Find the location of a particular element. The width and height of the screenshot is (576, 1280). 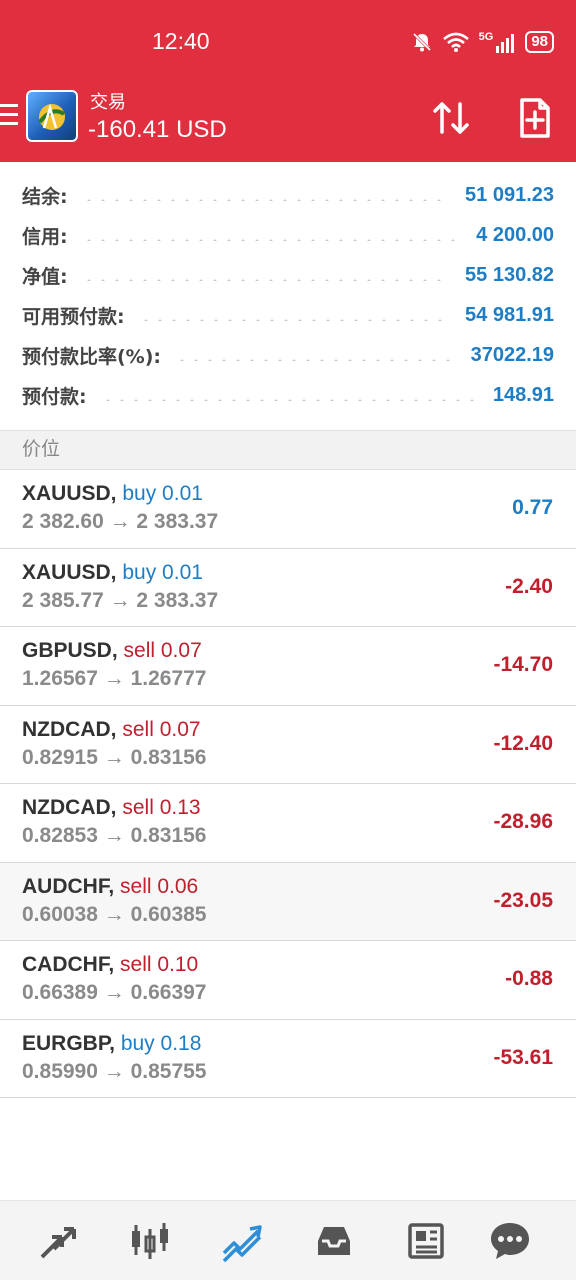

position-side: sell 0.10 is located at coordinates (159, 964).